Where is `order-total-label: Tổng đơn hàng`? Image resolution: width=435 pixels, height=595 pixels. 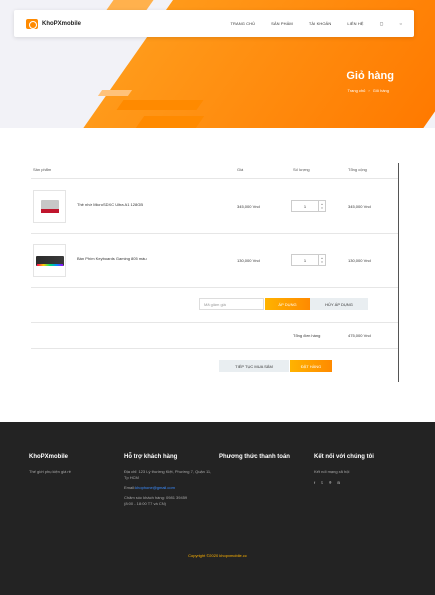
order-total-label: Tổng đơn hàng is located at coordinates (307, 335).